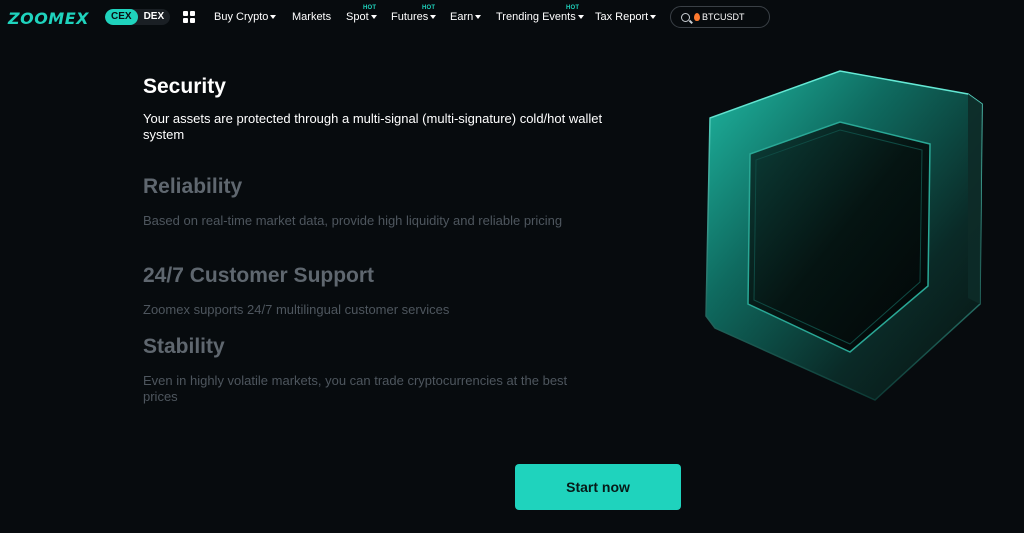 The width and height of the screenshot is (1024, 533). I want to click on nav-markets: Markets, so click(311, 17).